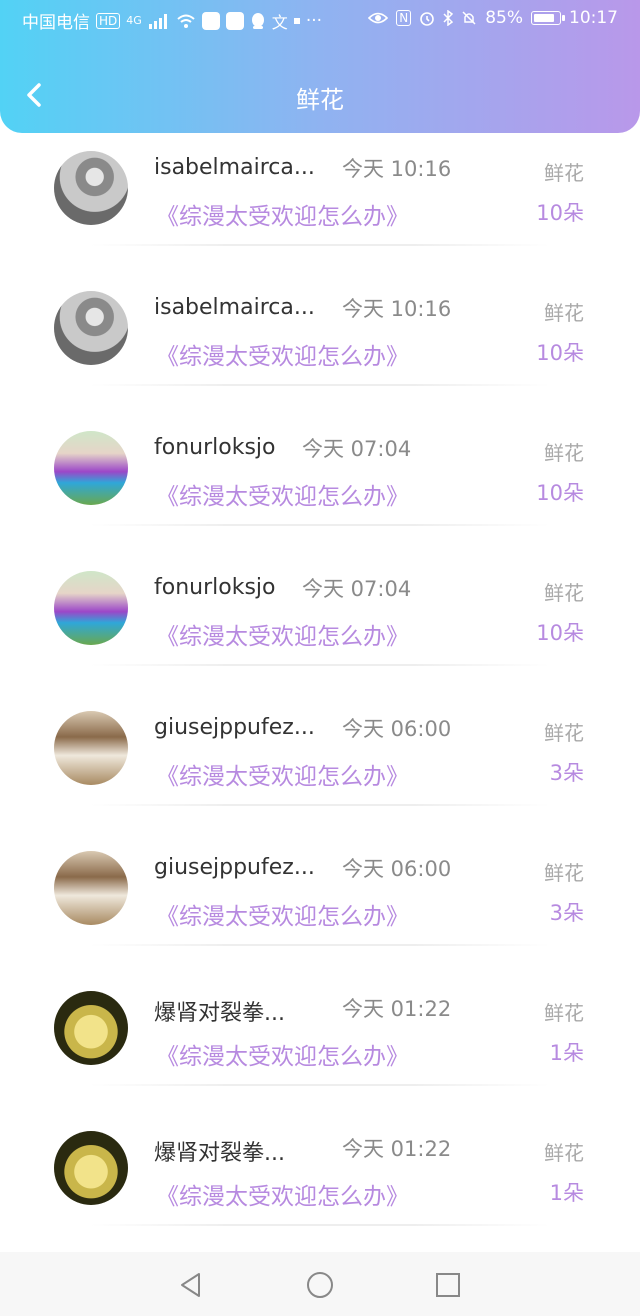  Describe the element at coordinates (504, 18) in the screenshot. I see `battery-percent: 85%` at that location.